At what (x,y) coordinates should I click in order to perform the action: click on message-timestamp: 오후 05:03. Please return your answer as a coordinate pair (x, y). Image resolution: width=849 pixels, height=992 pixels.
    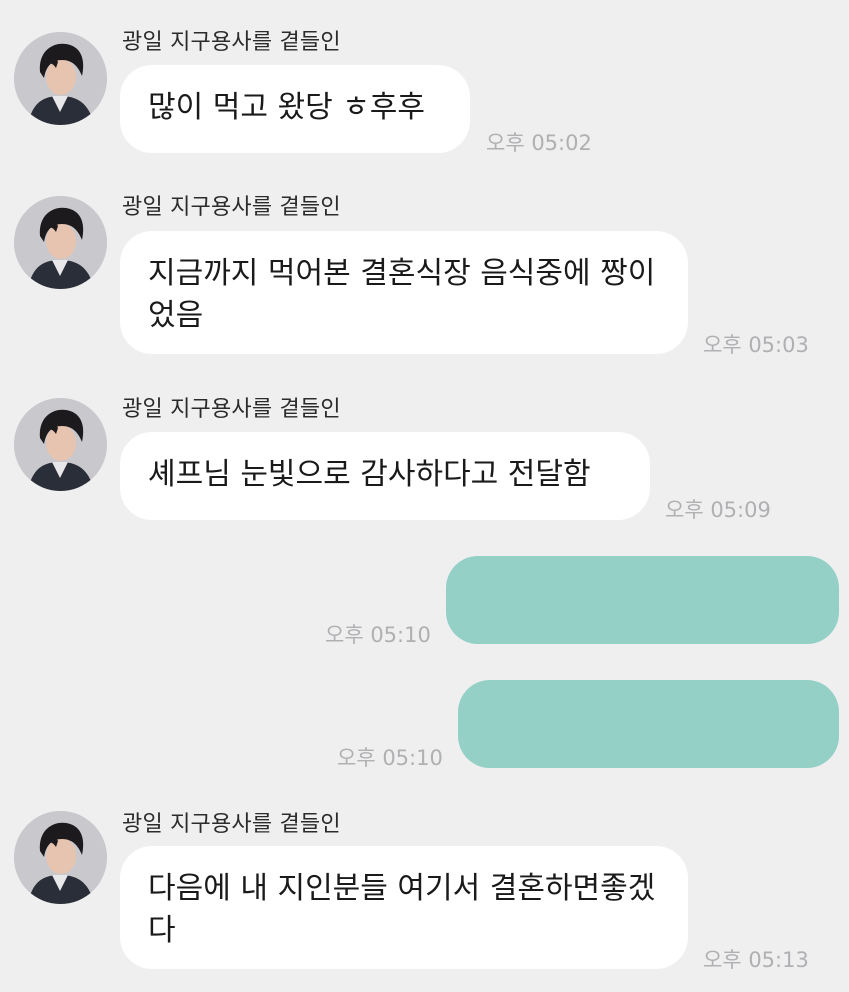
    Looking at the image, I should click on (756, 345).